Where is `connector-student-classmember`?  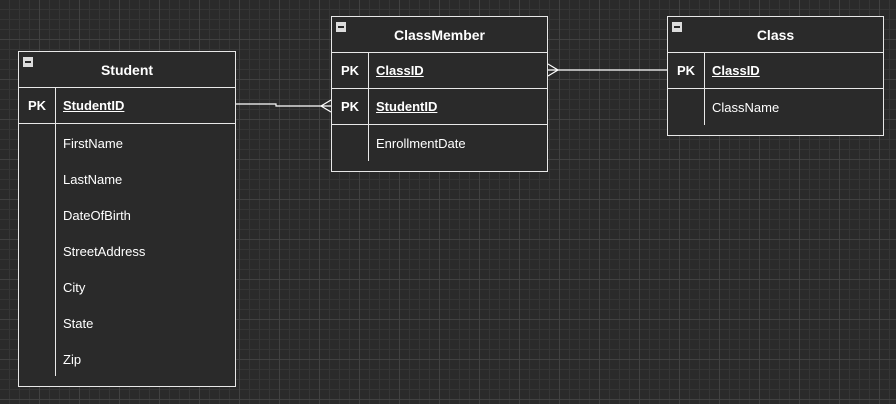
connector-student-classmember is located at coordinates (283, 105).